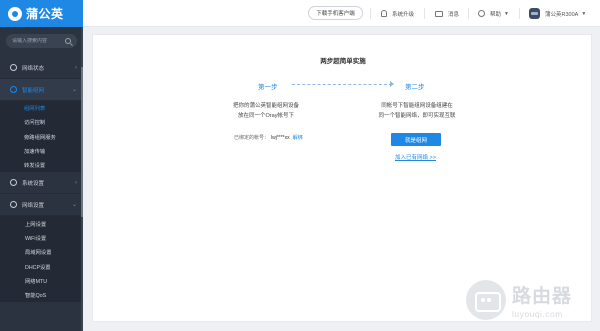  I want to click on messages-label: 消息, so click(454, 14).